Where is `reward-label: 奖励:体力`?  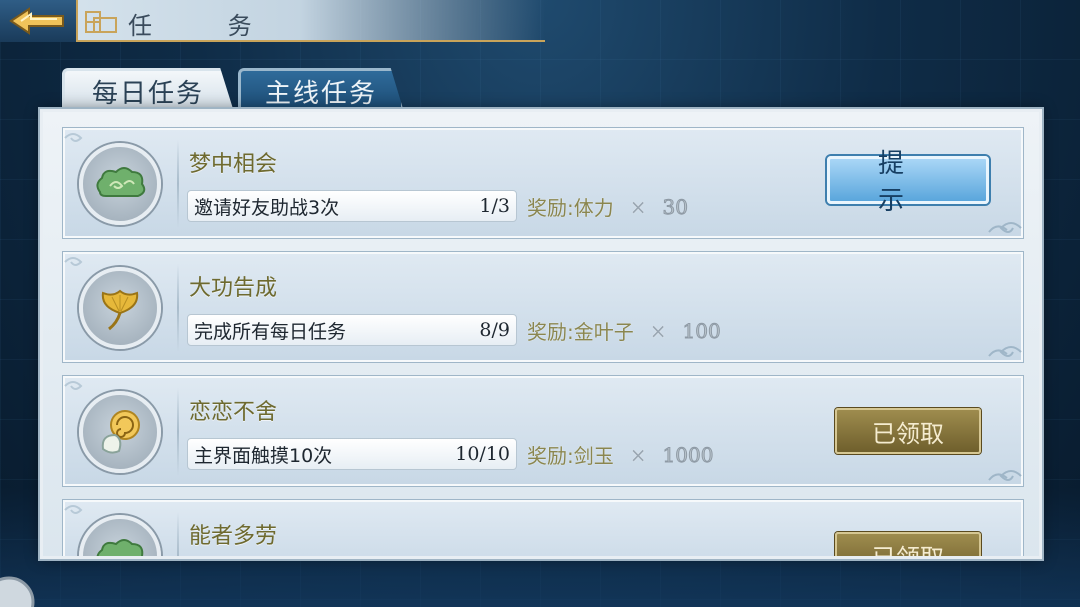
reward-label: 奖励:体力 is located at coordinates (570, 208).